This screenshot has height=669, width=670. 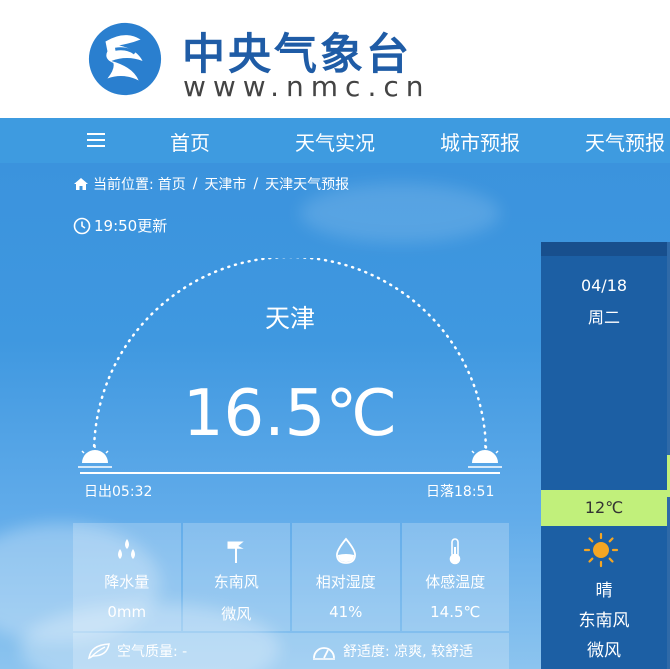 I want to click on humidity-value: 41%, so click(x=346, y=612).